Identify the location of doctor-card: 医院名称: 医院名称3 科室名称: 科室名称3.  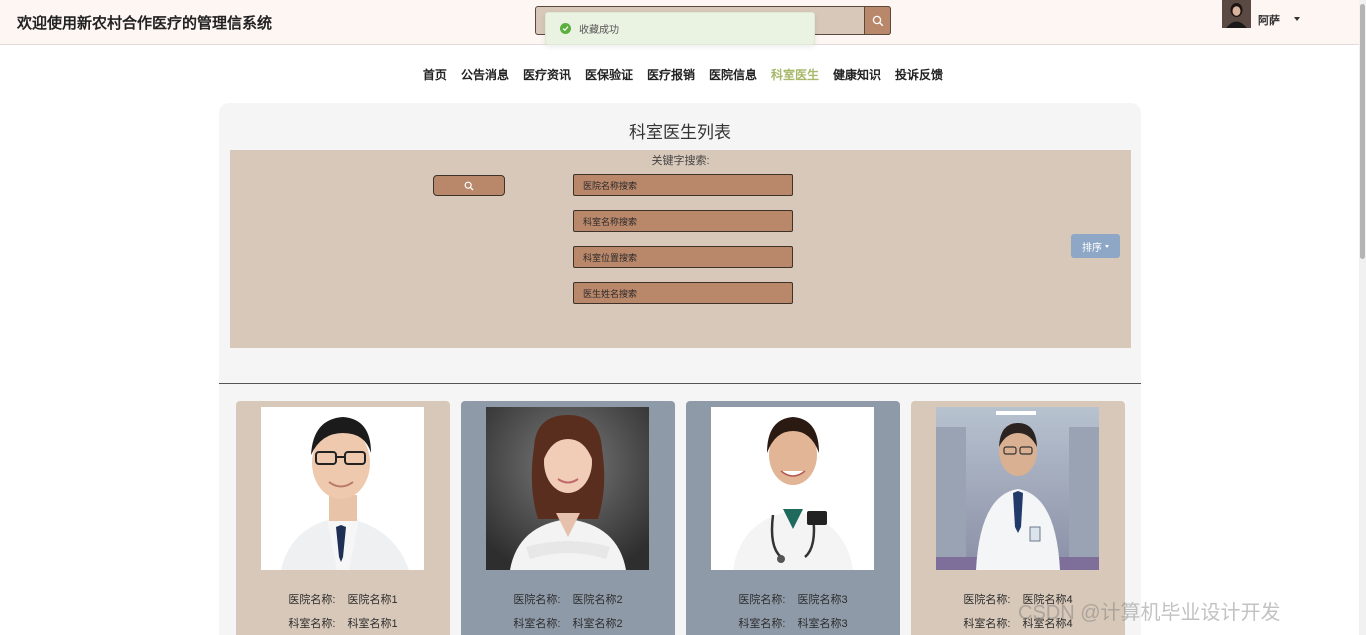
(793, 518).